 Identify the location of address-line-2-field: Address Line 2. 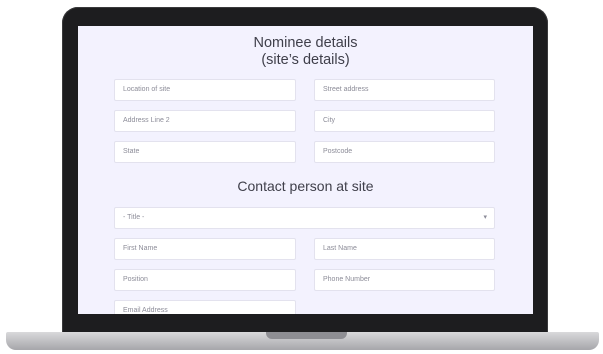
(205, 121).